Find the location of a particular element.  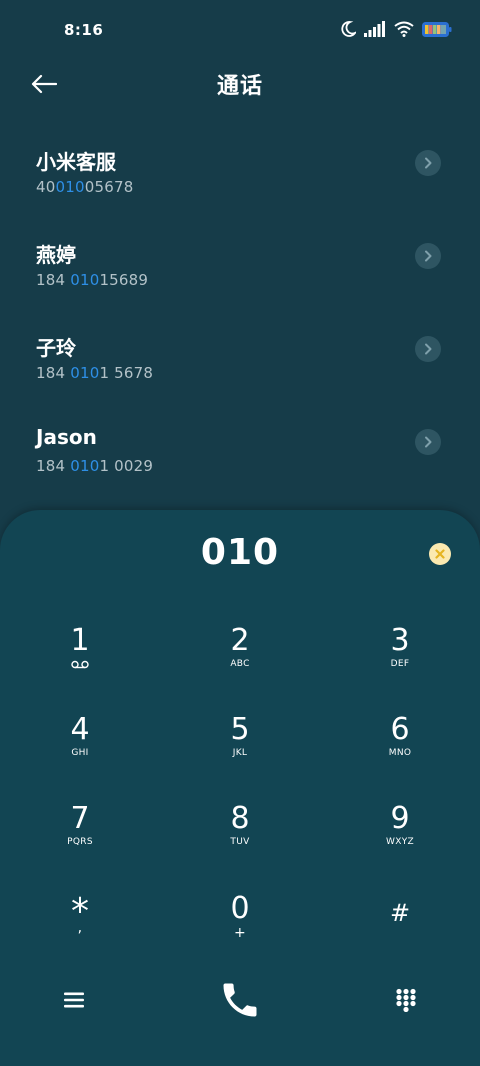

key-2: 2 ABC is located at coordinates (240, 664).